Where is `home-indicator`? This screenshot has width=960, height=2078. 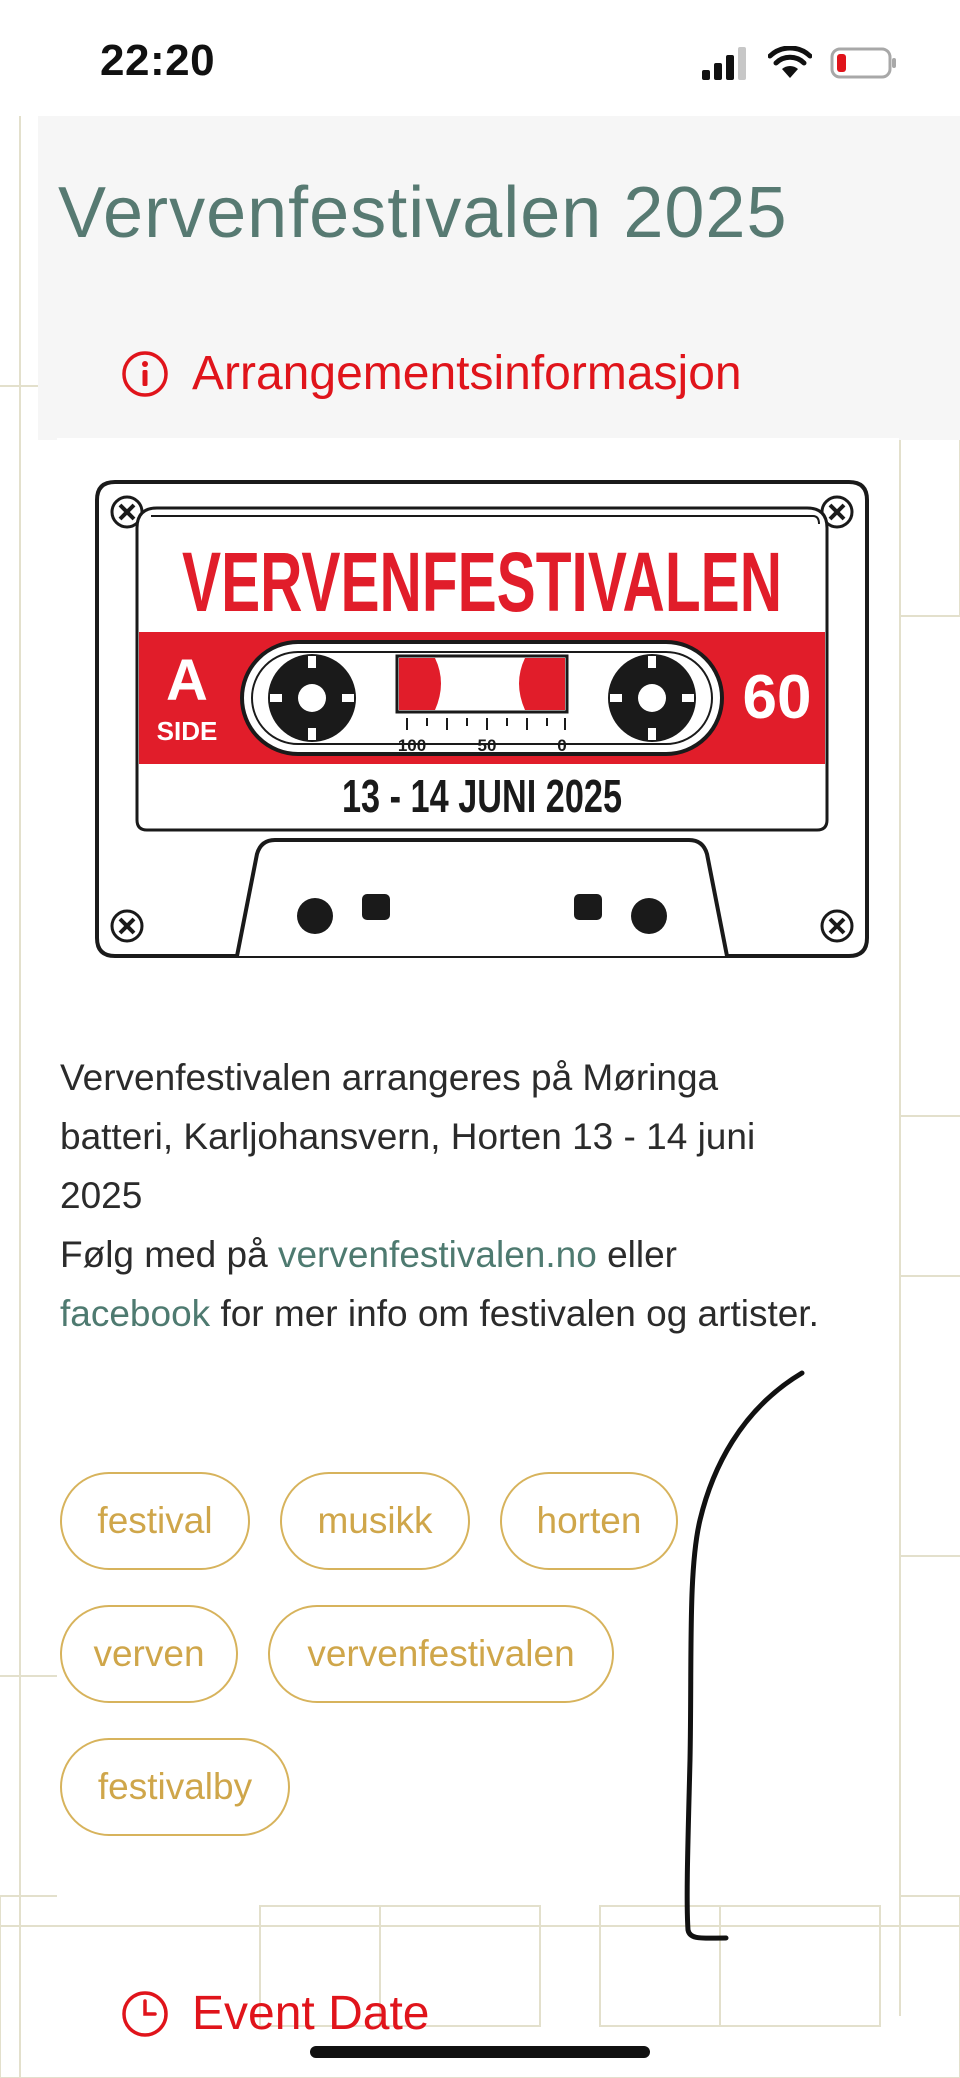
home-indicator is located at coordinates (480, 2052).